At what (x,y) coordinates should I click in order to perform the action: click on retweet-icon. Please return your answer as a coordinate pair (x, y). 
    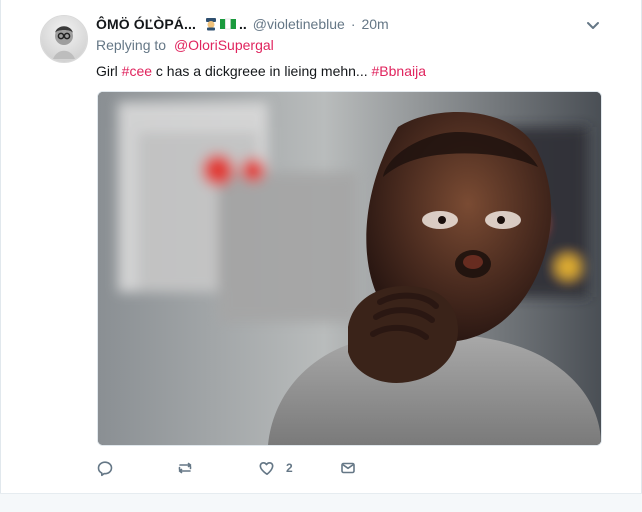
    Looking at the image, I should click on (185, 468).